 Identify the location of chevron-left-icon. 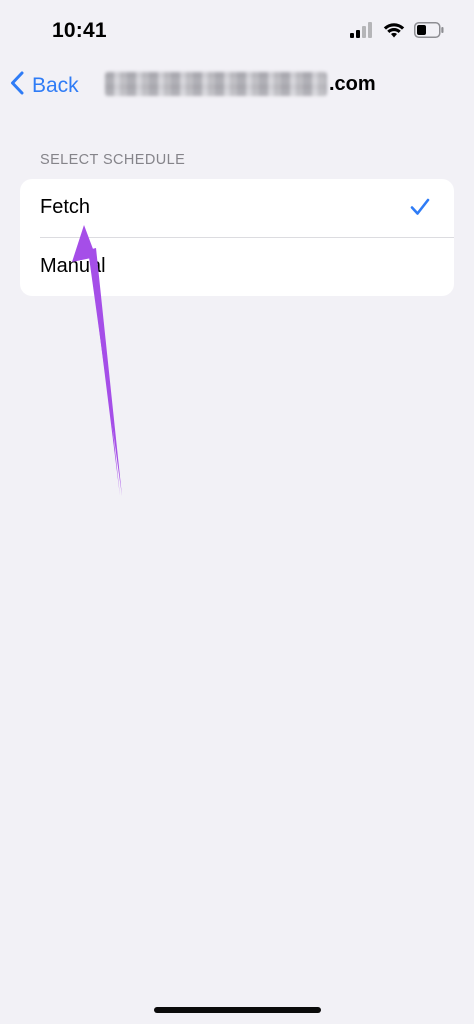
(21, 86).